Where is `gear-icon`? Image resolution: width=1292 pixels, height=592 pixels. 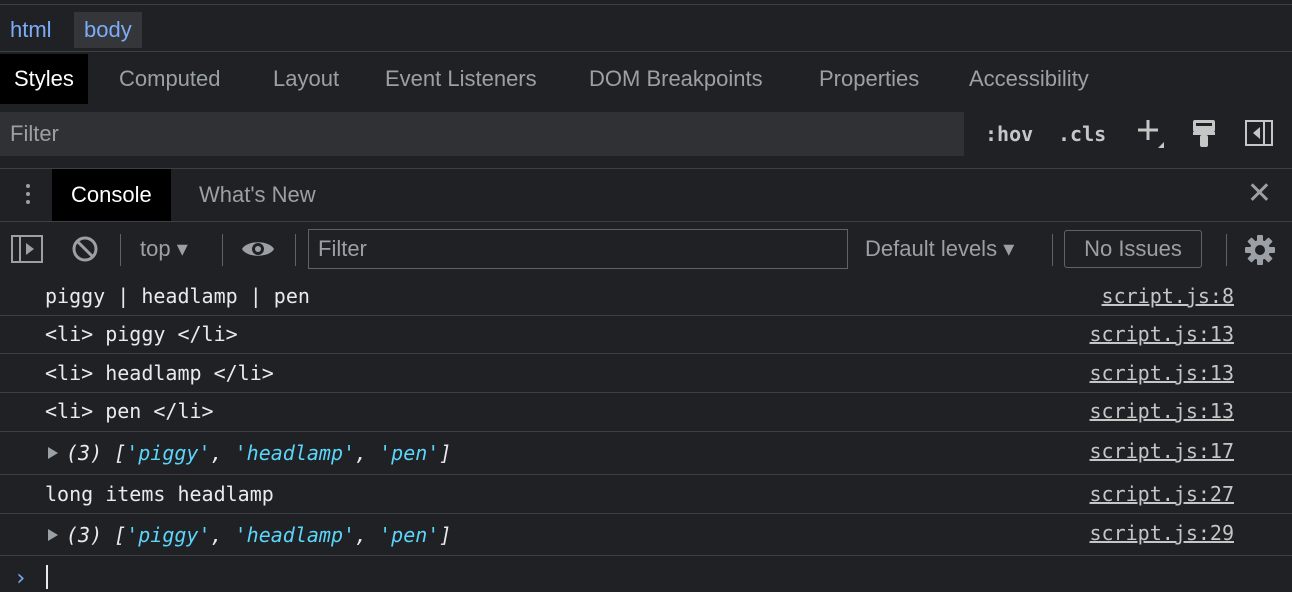 gear-icon is located at coordinates (1260, 252).